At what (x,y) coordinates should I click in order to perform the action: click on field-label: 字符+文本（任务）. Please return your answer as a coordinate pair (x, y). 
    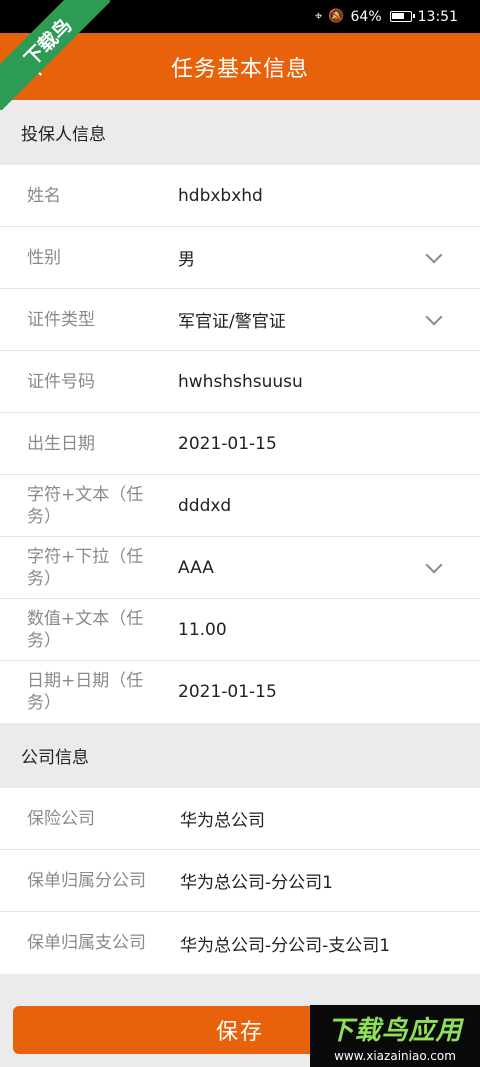
    Looking at the image, I should click on (85, 505).